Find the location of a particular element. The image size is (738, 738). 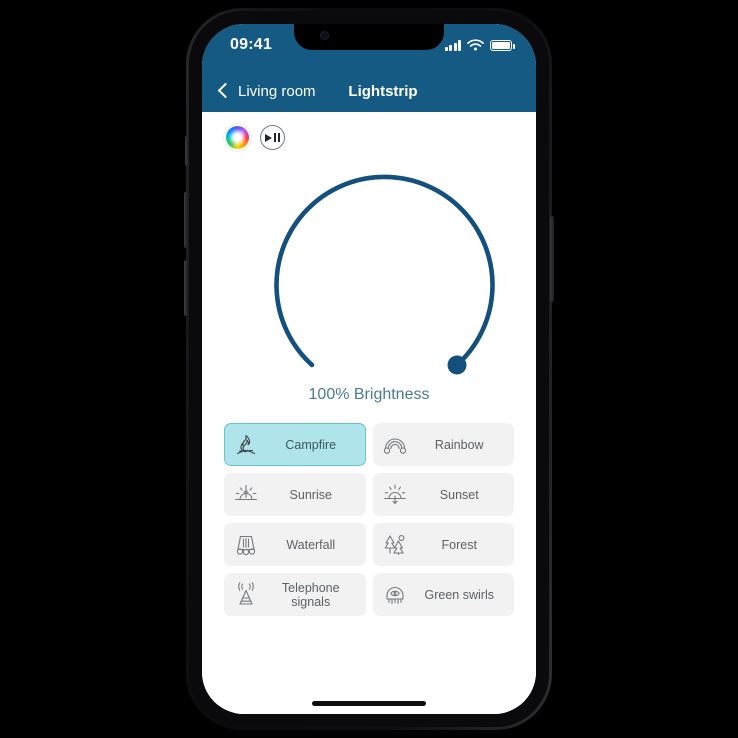

pause-bars is located at coordinates (276, 137).